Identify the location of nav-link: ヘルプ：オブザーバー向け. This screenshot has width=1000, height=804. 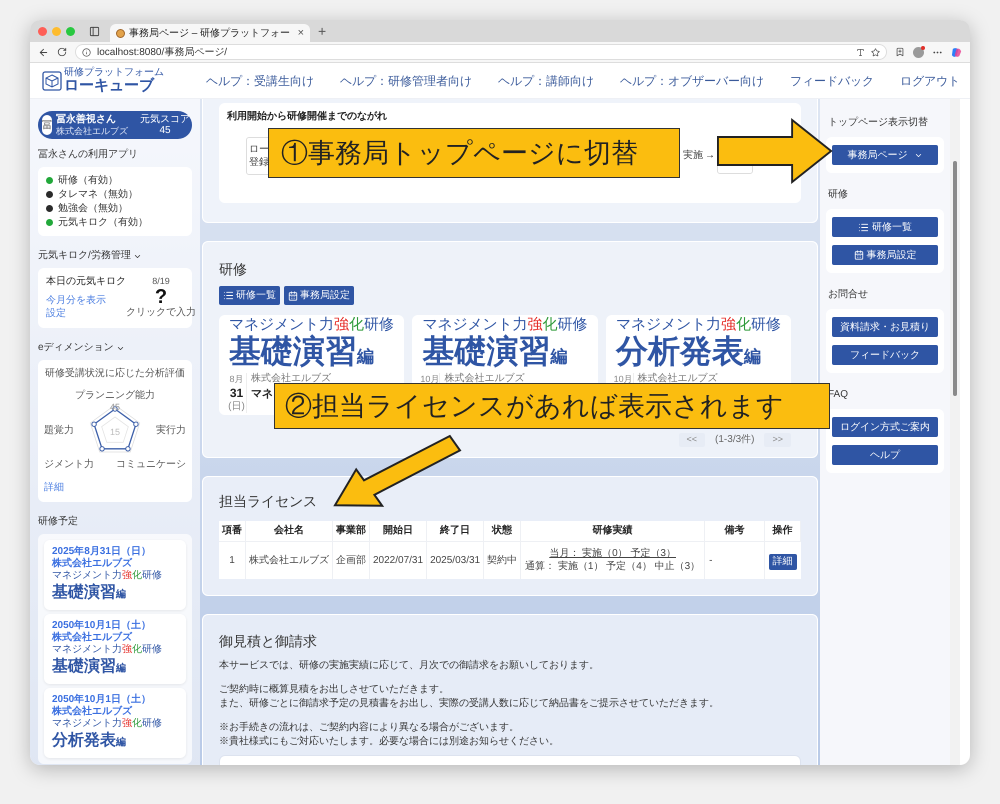
(692, 81).